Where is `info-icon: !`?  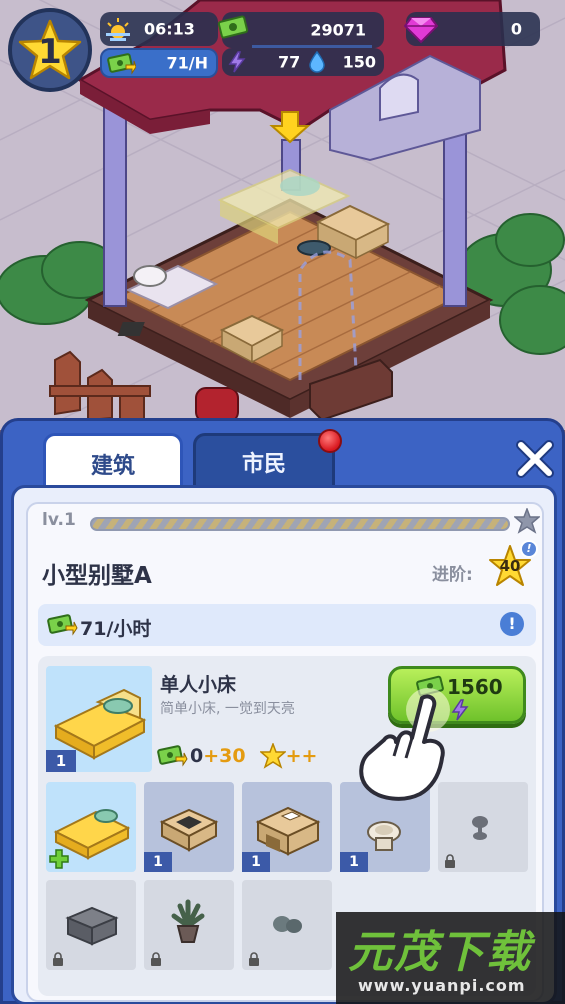
info-icon: ! is located at coordinates (512, 624).